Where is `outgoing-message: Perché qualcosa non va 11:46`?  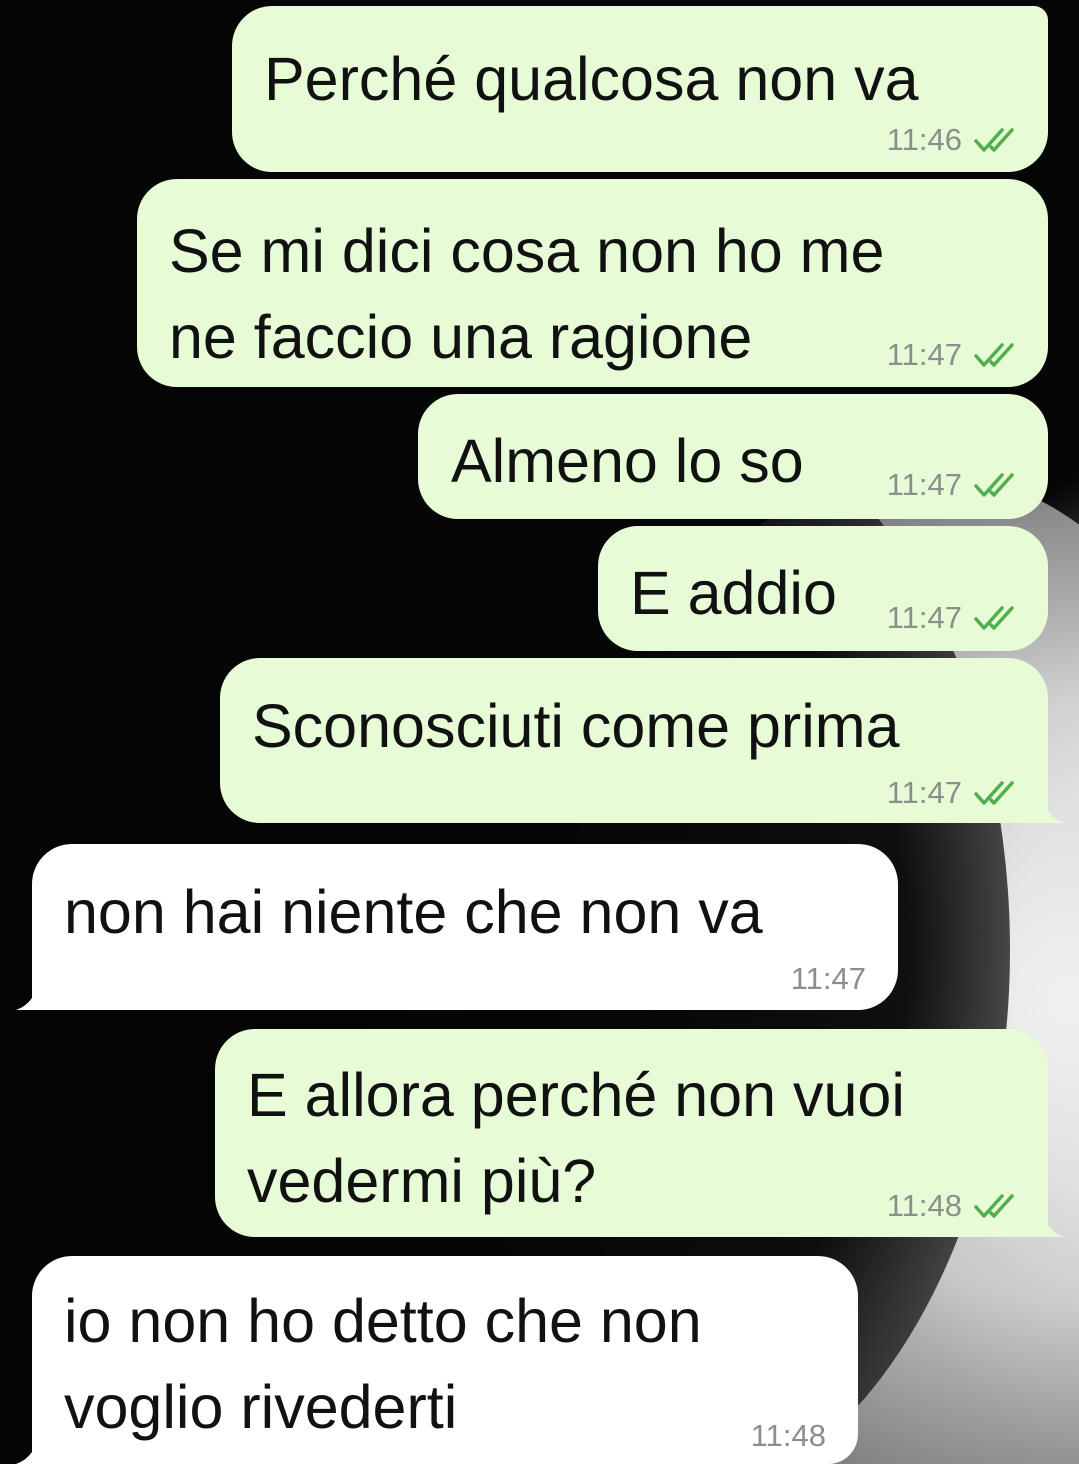 outgoing-message: Perché qualcosa non va 11:46 is located at coordinates (640, 89).